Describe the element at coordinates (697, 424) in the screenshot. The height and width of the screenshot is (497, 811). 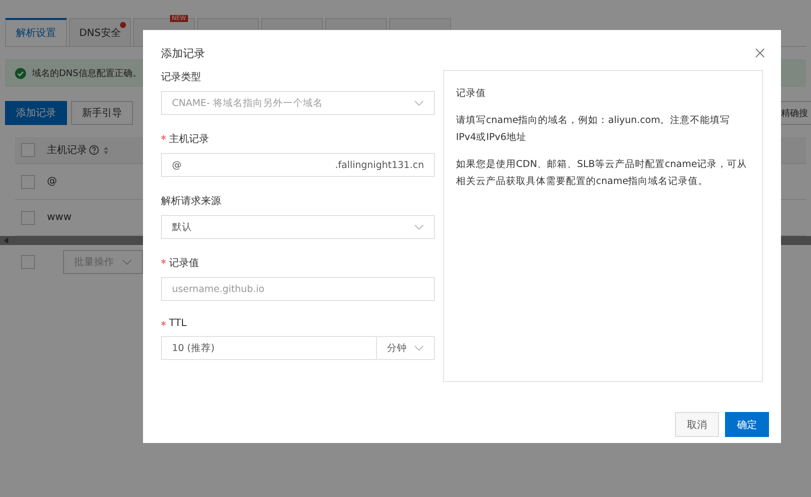
I see `dialog-button: 取消` at that location.